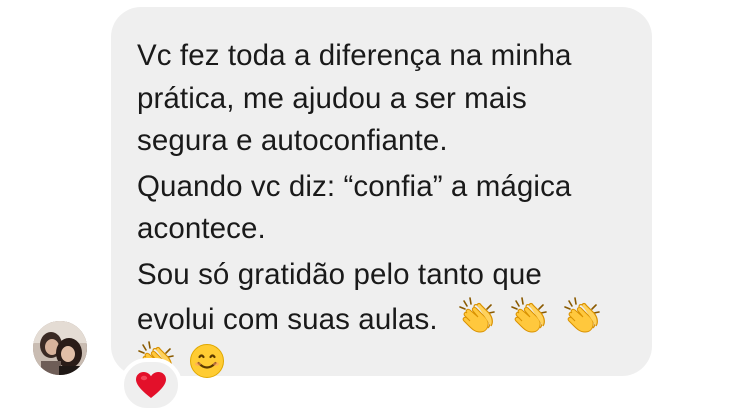 The image size is (750, 418). I want to click on smiling-face-icon, so click(207, 361).